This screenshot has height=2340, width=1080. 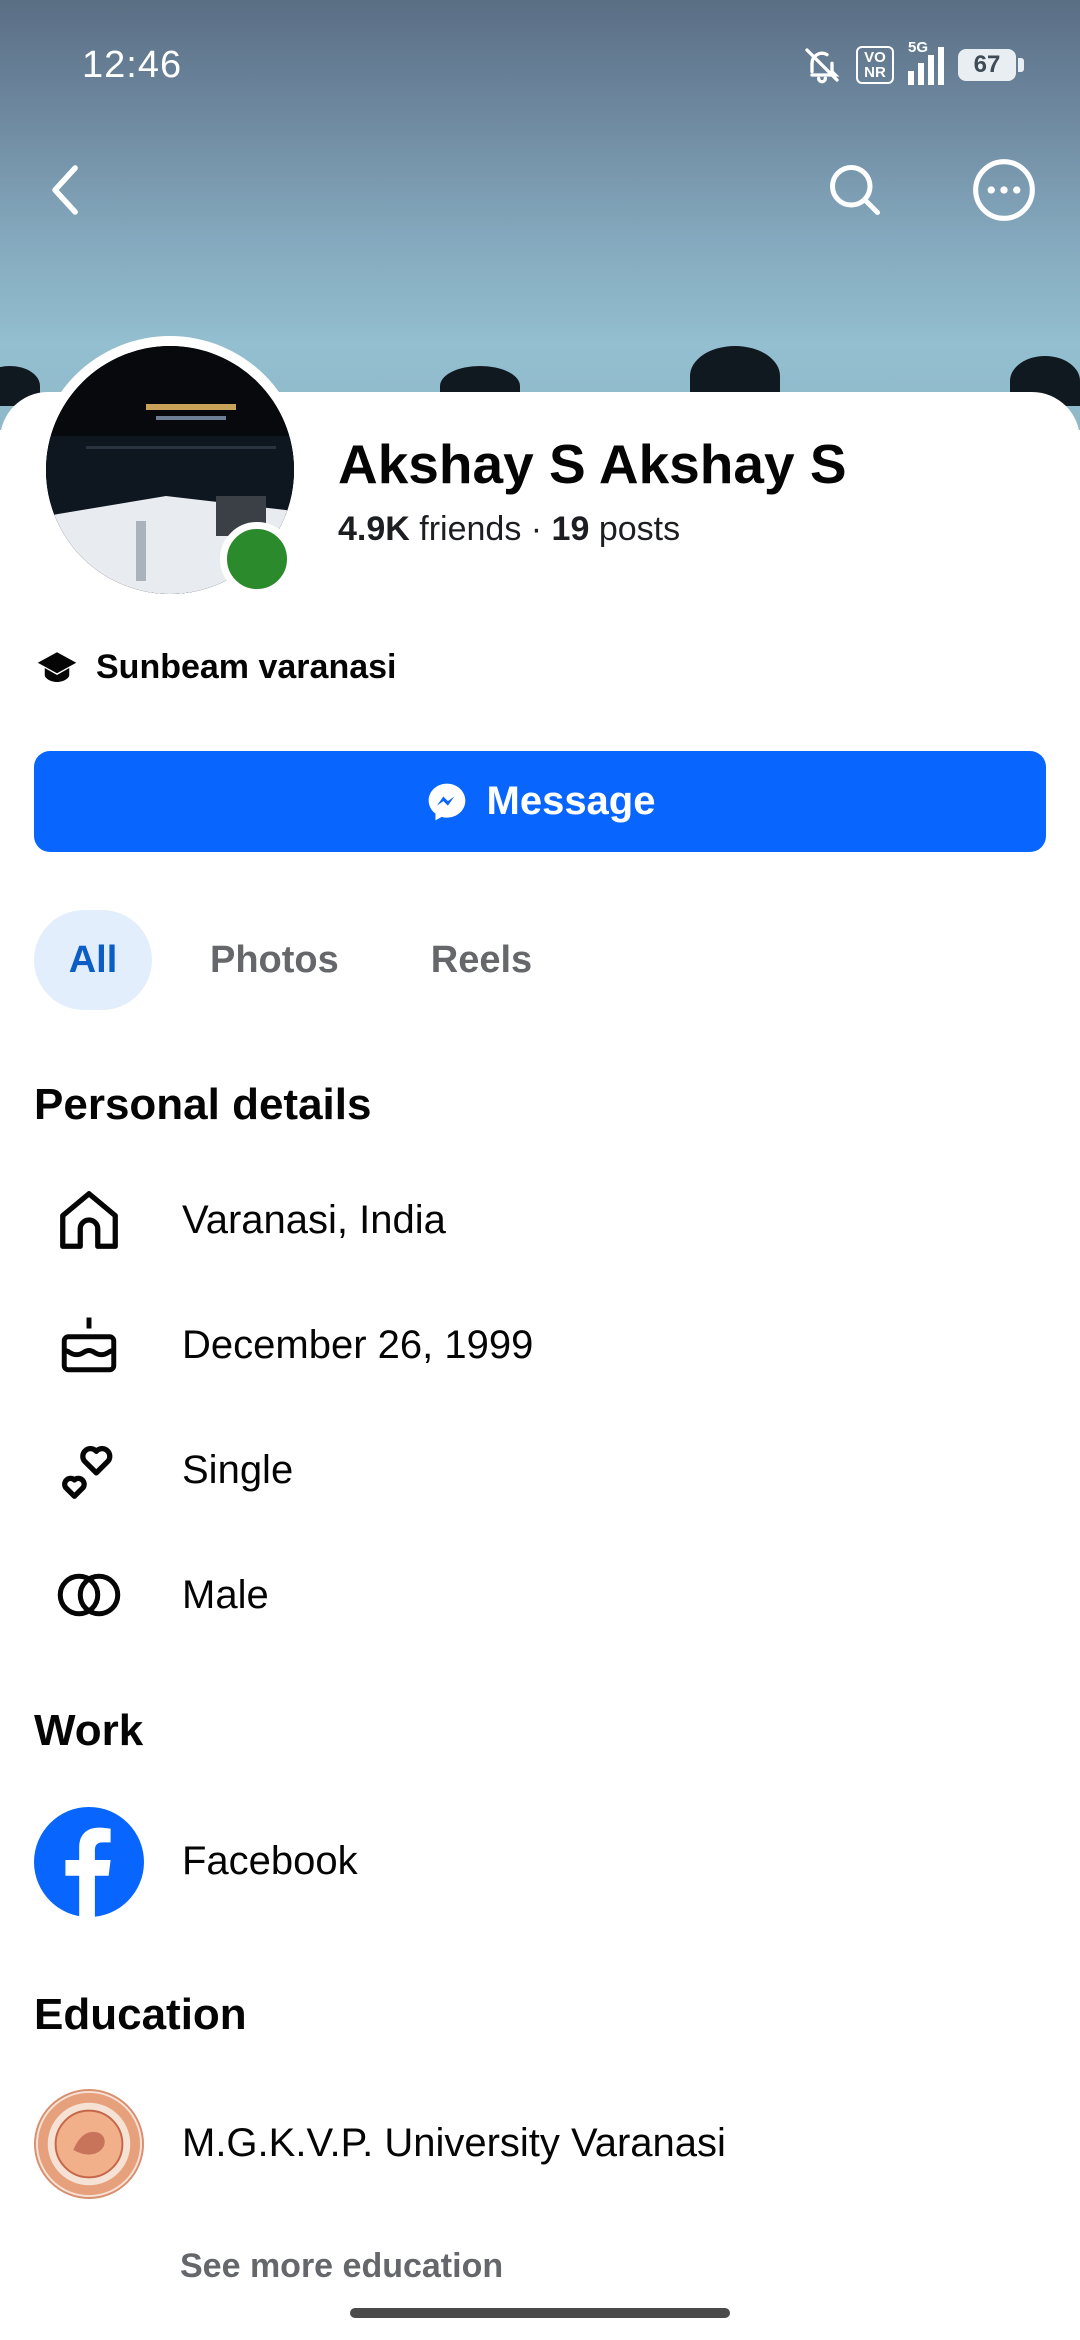 I want to click on education-text: M.G.K.V.P. University Varanasi, so click(x=454, y=2143).